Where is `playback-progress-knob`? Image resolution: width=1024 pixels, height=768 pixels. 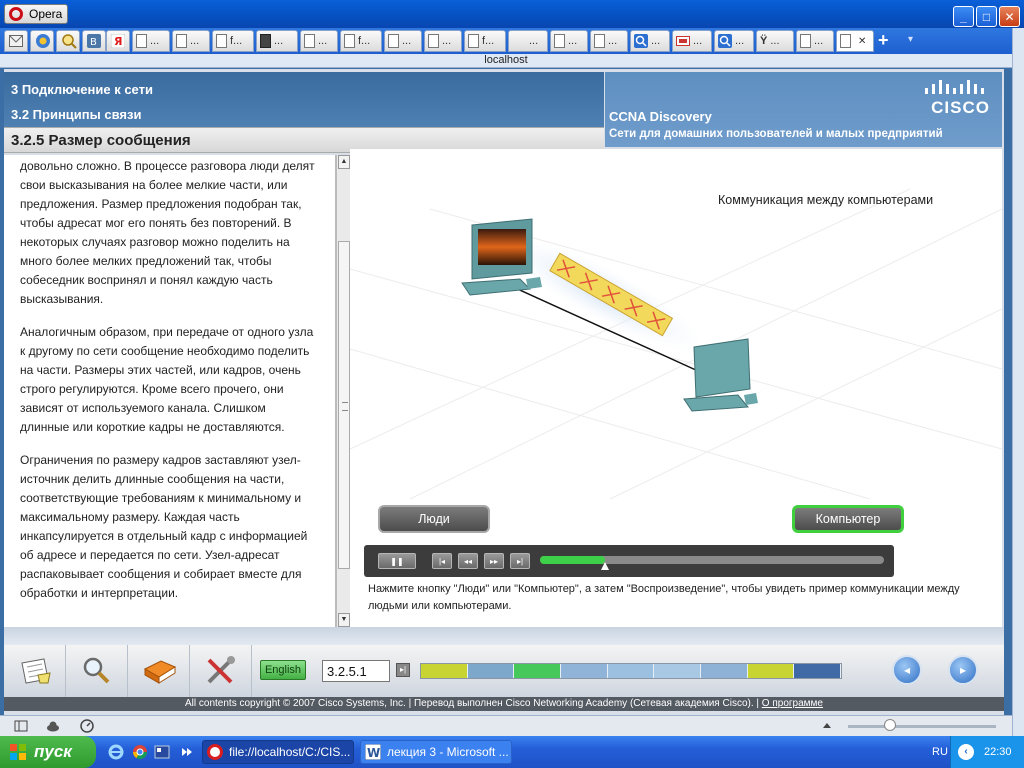
playback-progress-knob is located at coordinates (605, 566).